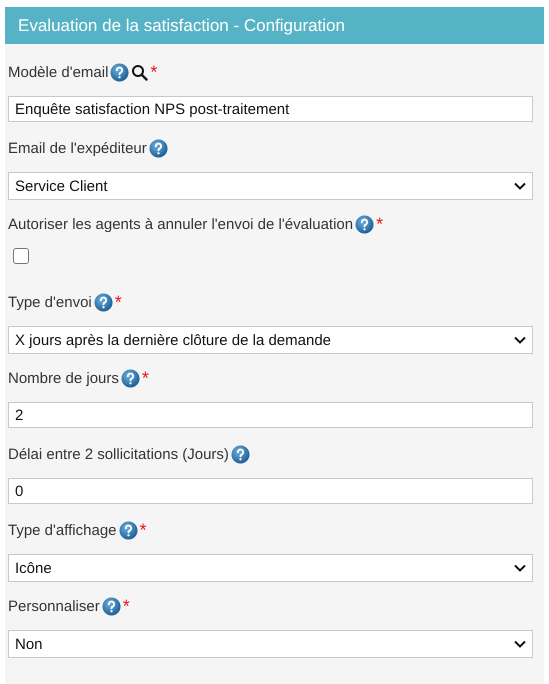 Image resolution: width=549 pixels, height=684 pixels. Describe the element at coordinates (139, 72) in the screenshot. I see `search-icon` at that location.